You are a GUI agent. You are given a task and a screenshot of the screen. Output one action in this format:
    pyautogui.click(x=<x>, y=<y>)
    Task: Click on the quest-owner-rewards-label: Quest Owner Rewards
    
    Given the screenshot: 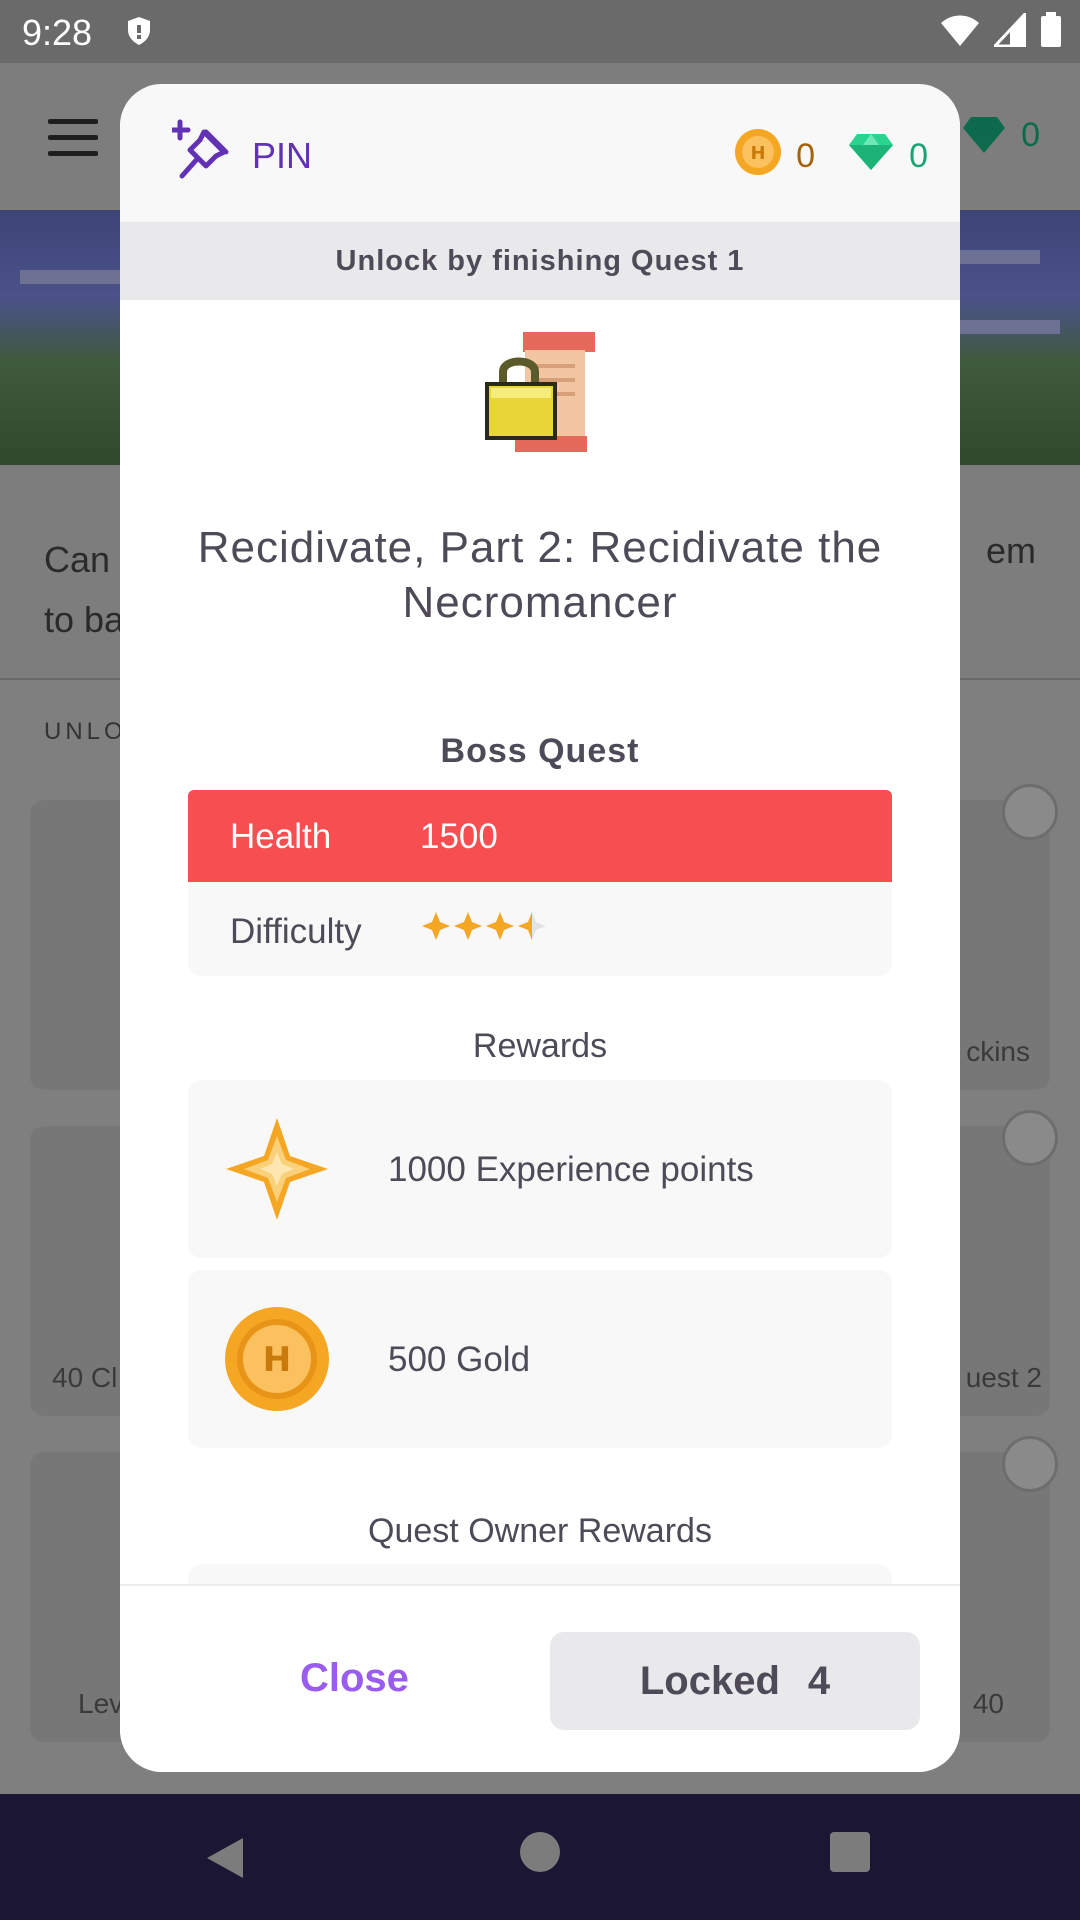 What is the action you would take?
    pyautogui.click(x=540, y=1531)
    